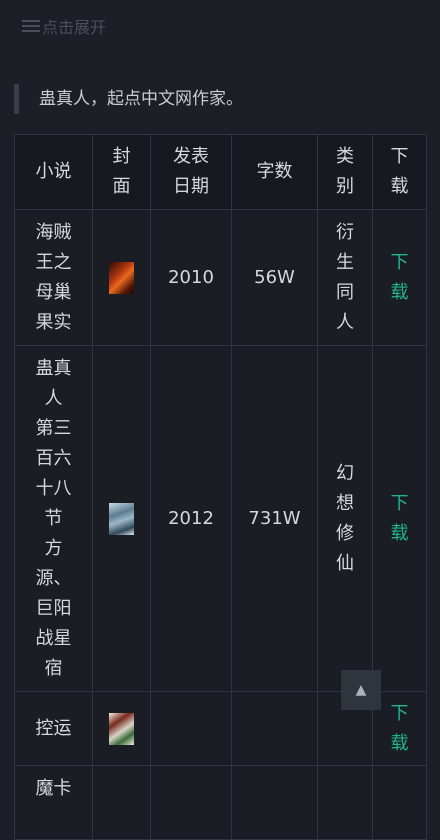 The width and height of the screenshot is (440, 840). I want to click on word-count: 731W, so click(274, 518).